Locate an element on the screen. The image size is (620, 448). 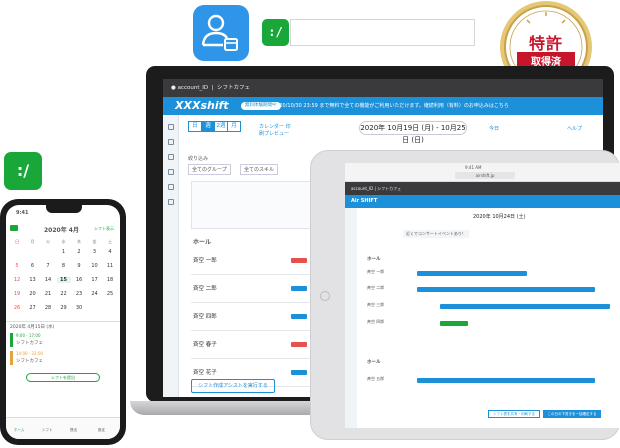
nav-settings: 設定 is located at coordinates (101, 430).